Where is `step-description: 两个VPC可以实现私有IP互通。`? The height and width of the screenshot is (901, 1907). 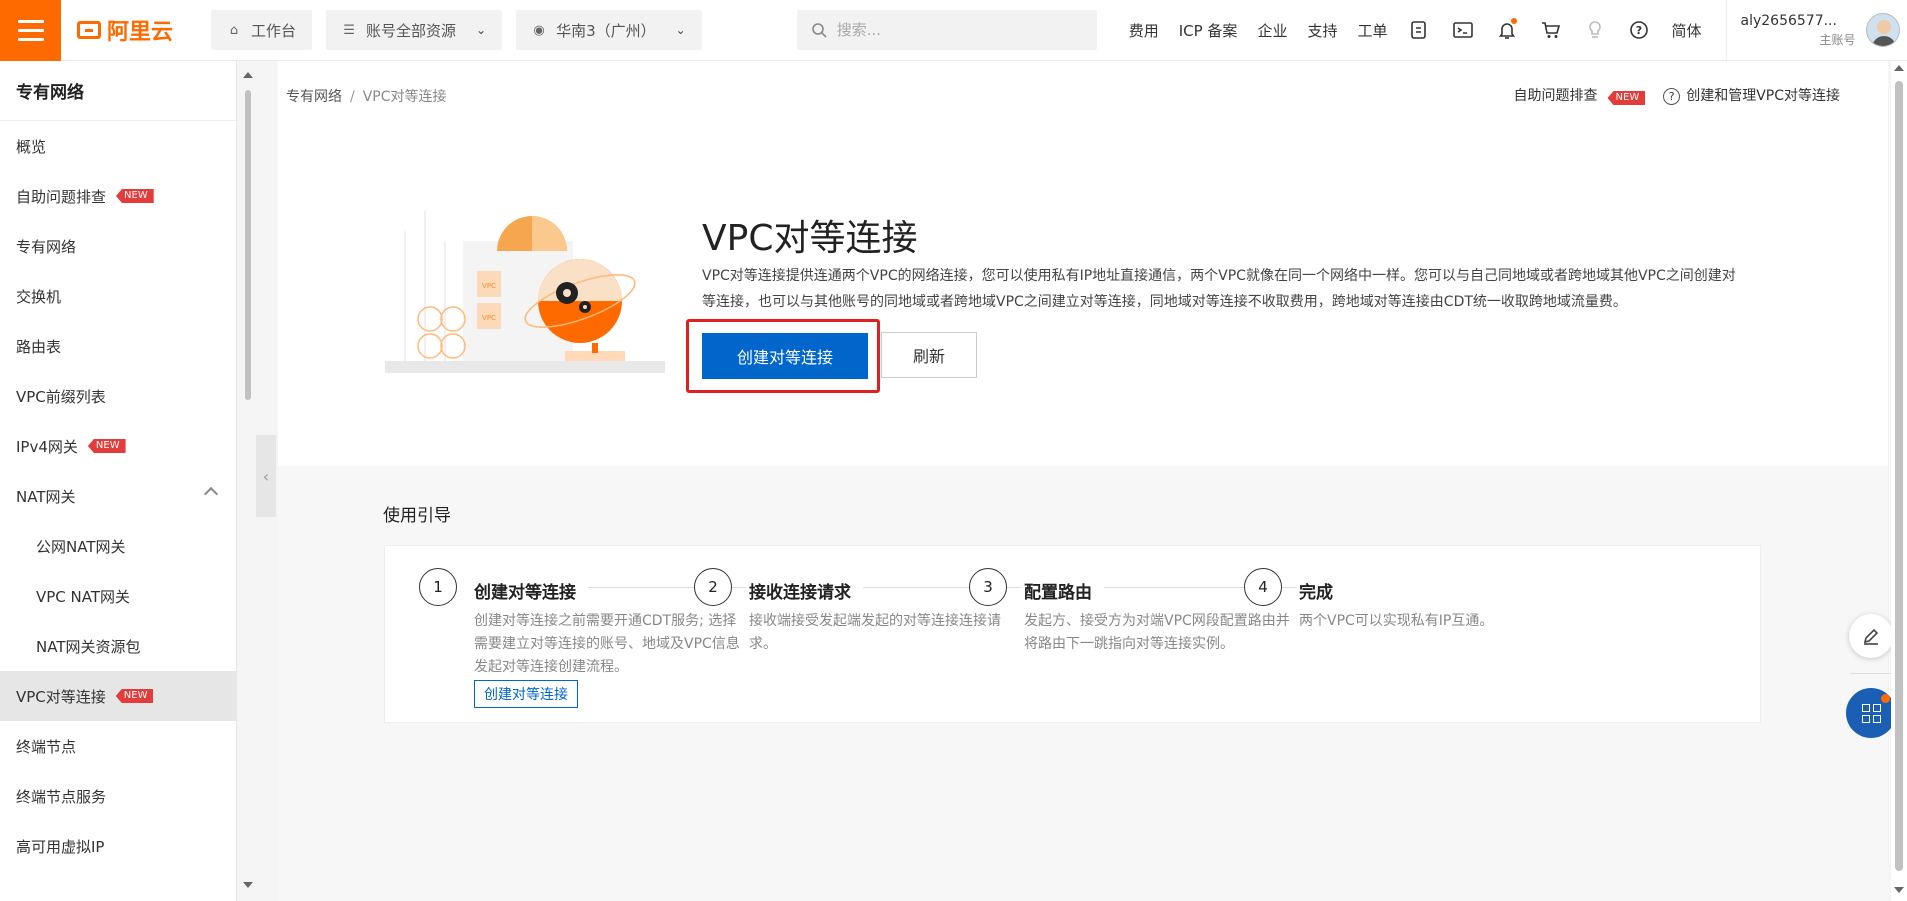 step-description: 两个VPC可以实现私有IP互通。 is located at coordinates (1396, 621).